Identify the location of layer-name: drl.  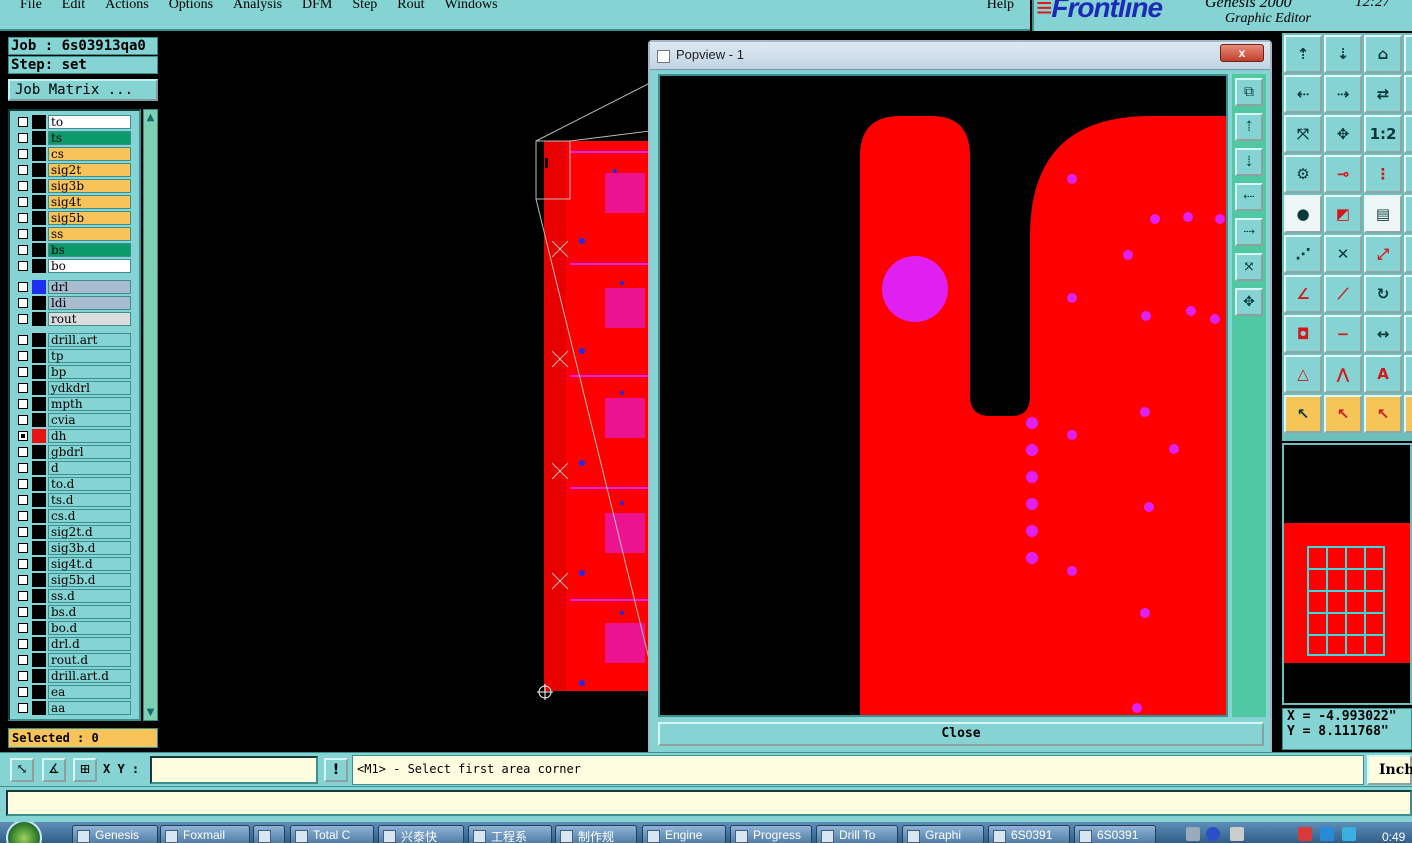
(89, 287).